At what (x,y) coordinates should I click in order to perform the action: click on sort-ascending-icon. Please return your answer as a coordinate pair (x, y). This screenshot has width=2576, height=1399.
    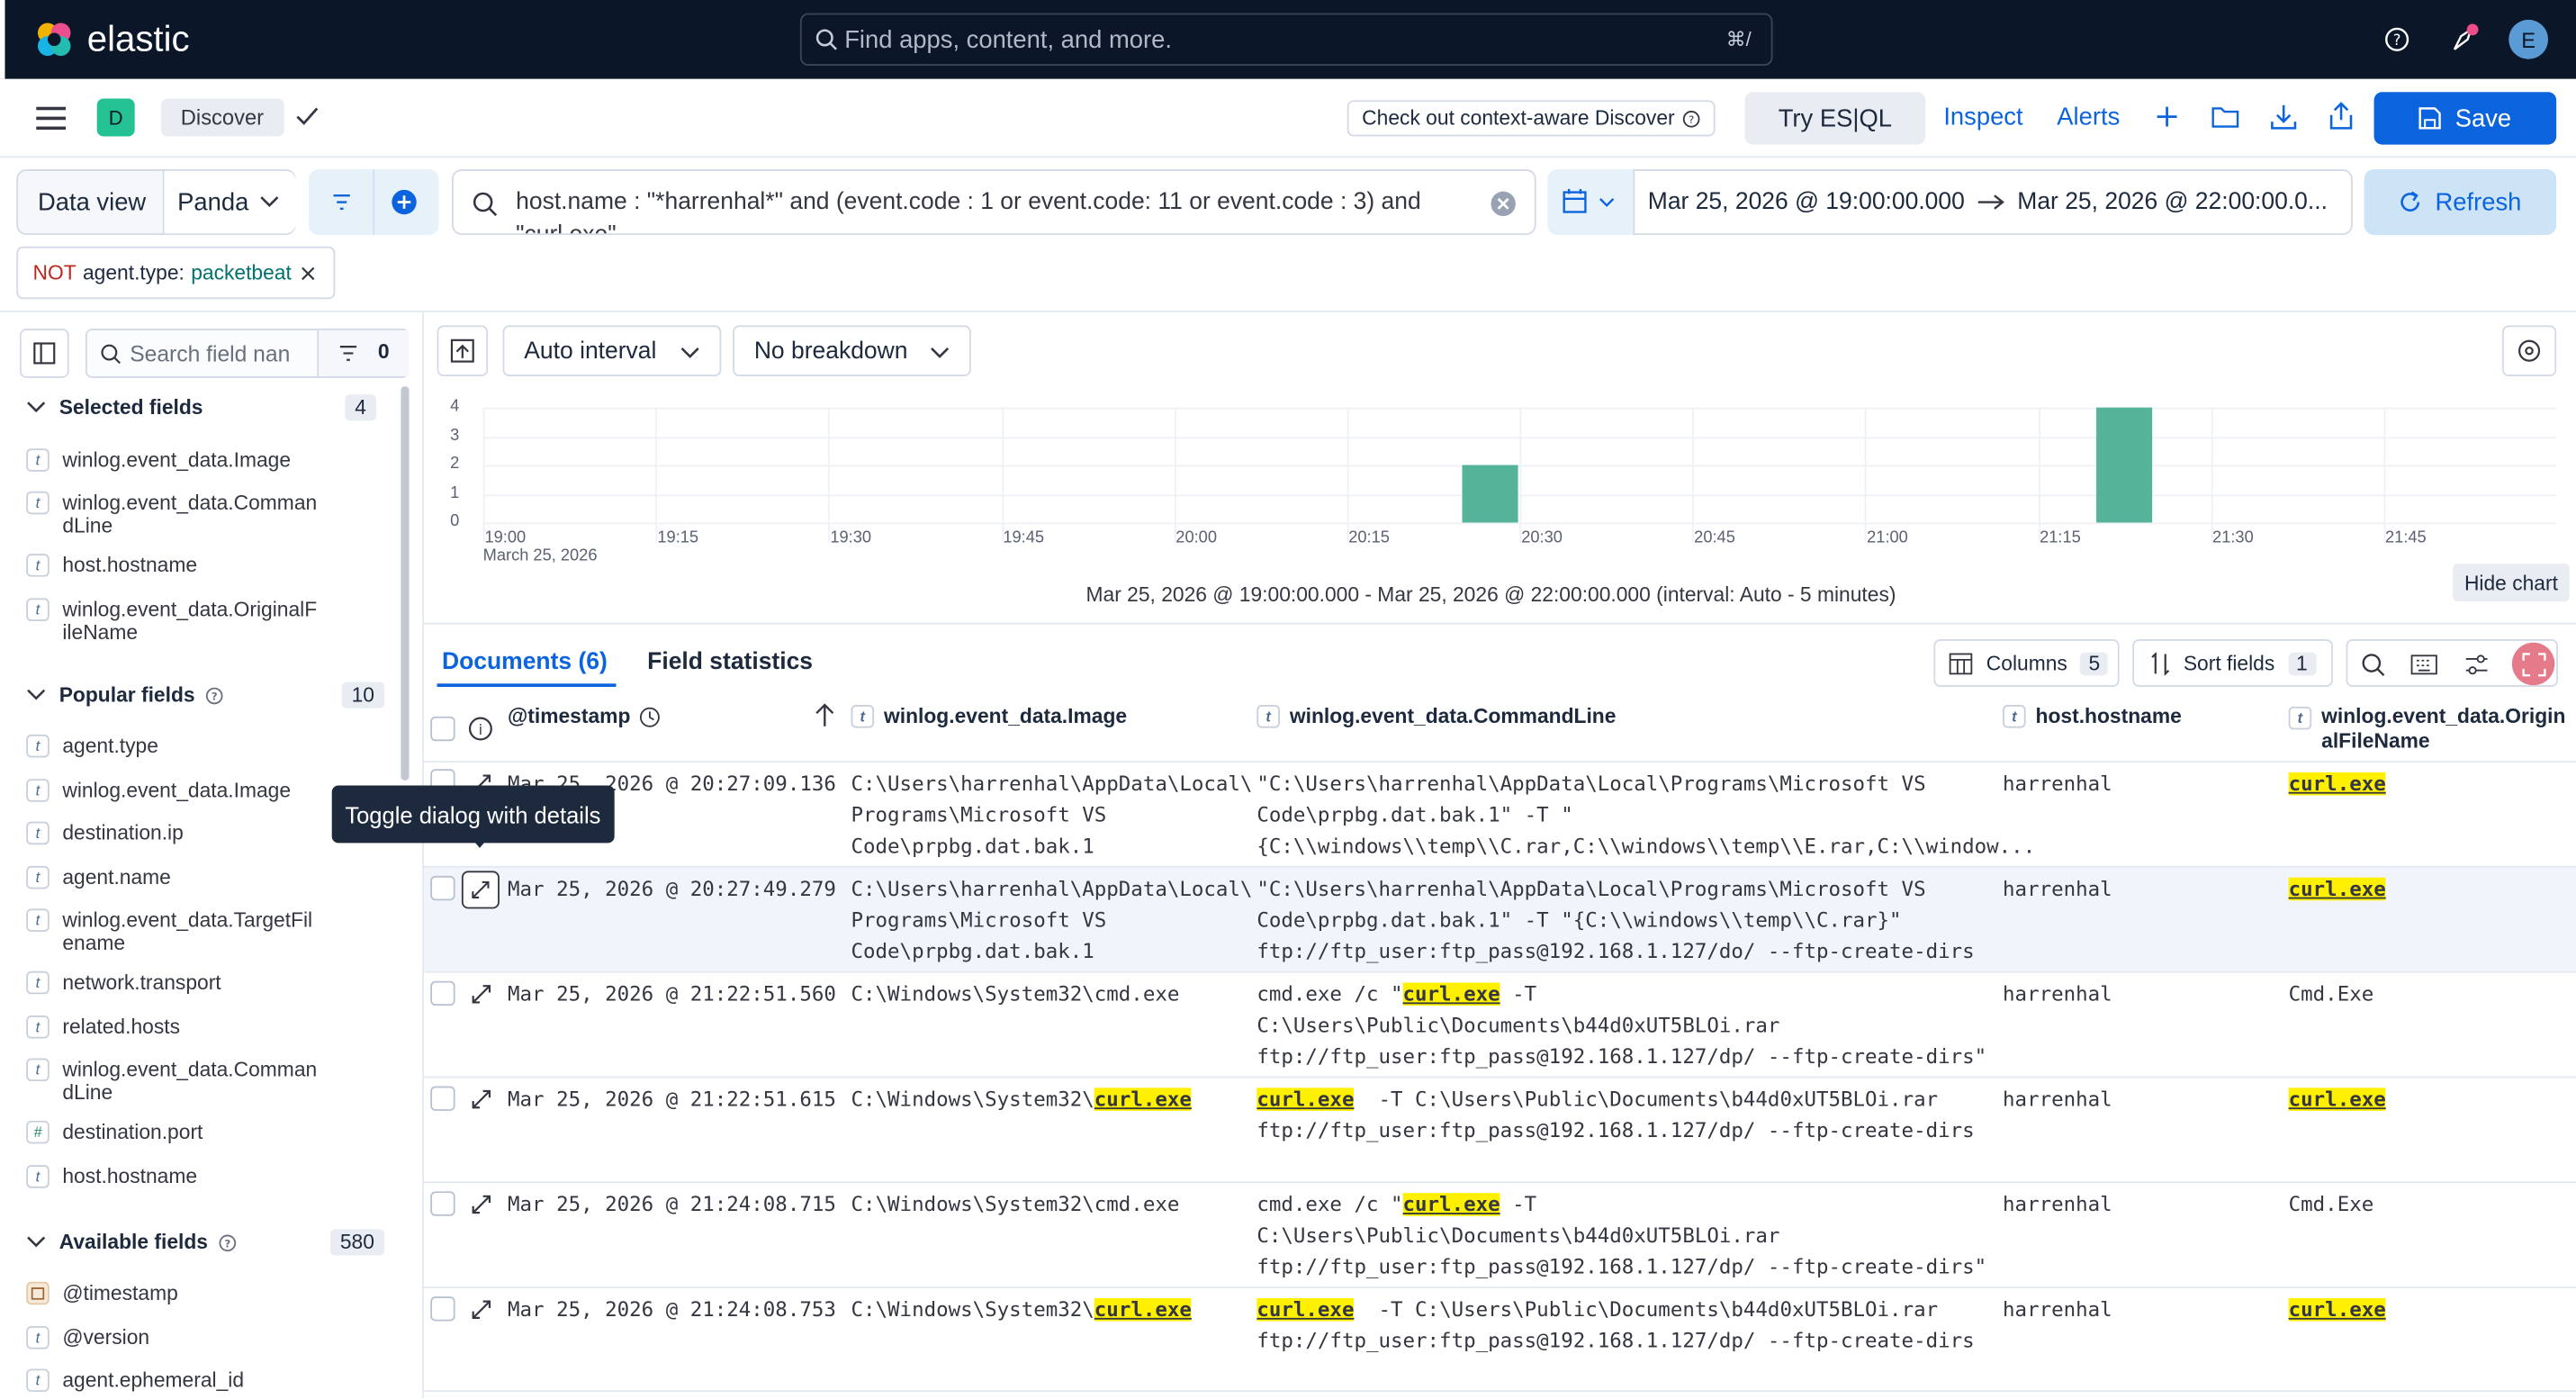
    Looking at the image, I should click on (824, 715).